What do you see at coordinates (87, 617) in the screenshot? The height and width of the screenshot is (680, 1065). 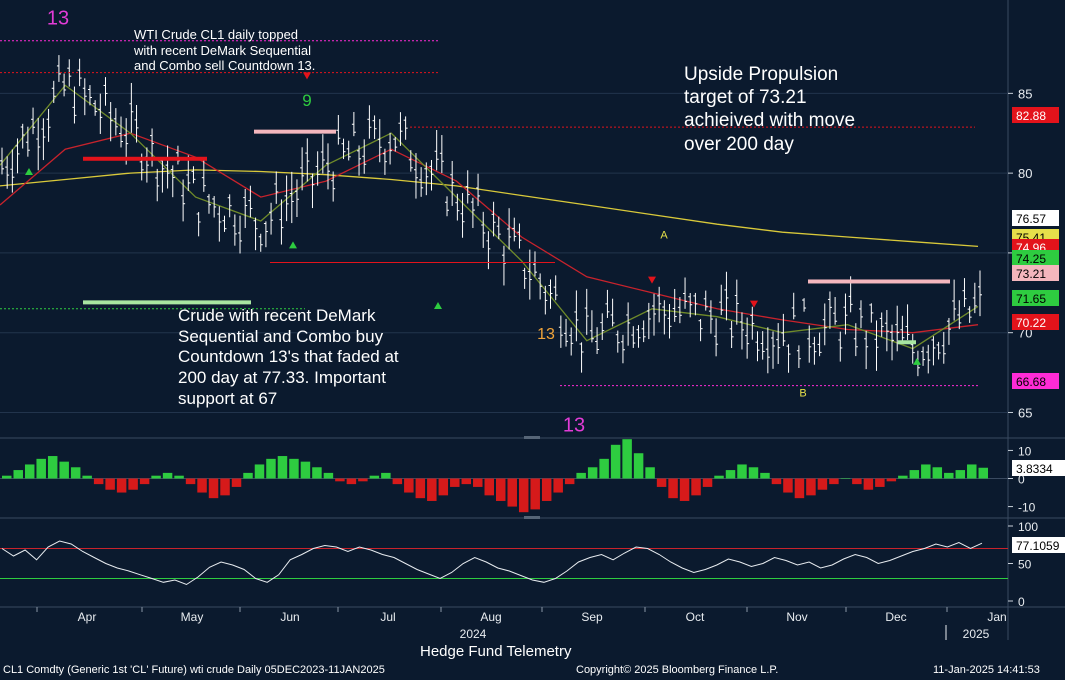 I see `x-tick-label: Apr` at bounding box center [87, 617].